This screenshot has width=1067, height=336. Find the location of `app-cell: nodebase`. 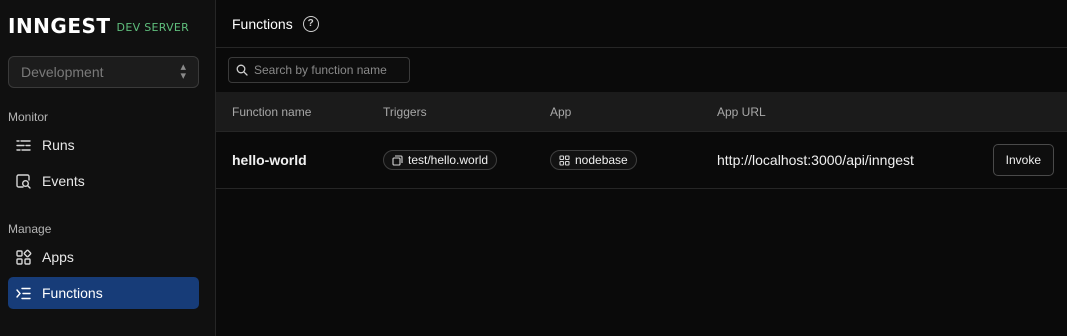

app-cell: nodebase is located at coordinates (633, 160).